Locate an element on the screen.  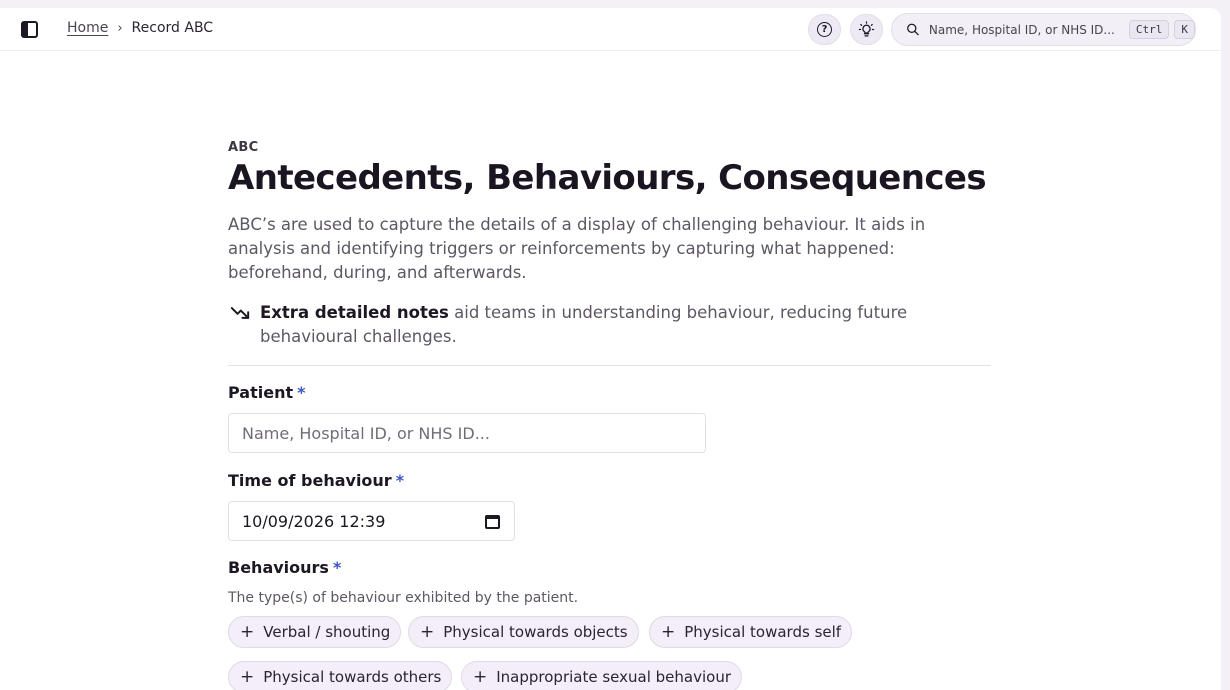
patient-label: Patient * is located at coordinates (267, 392).